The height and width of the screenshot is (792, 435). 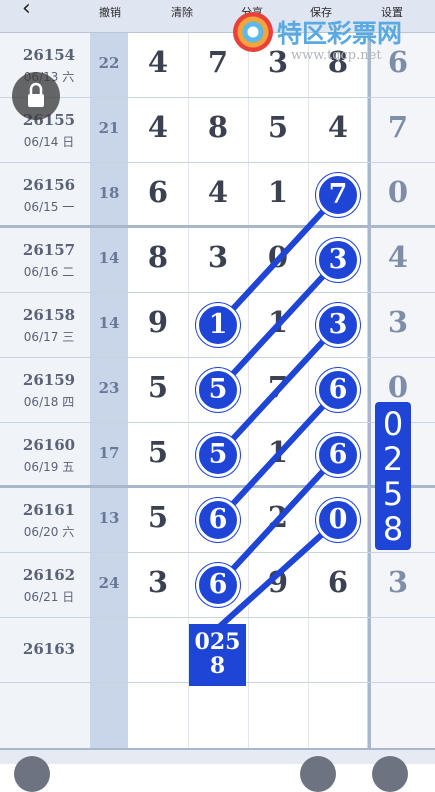 I want to click on highlight-circle: 1, so click(x=218, y=325).